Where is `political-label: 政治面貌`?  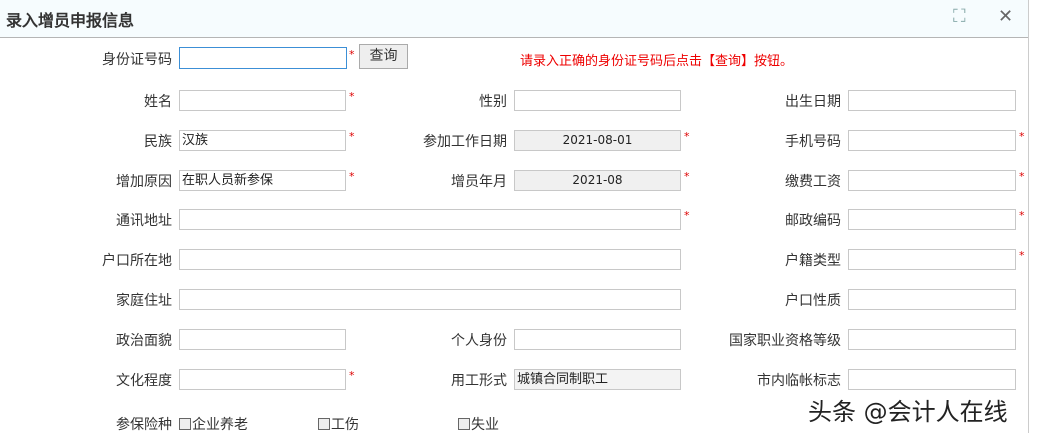 political-label: 政治面貌 is located at coordinates (144, 341).